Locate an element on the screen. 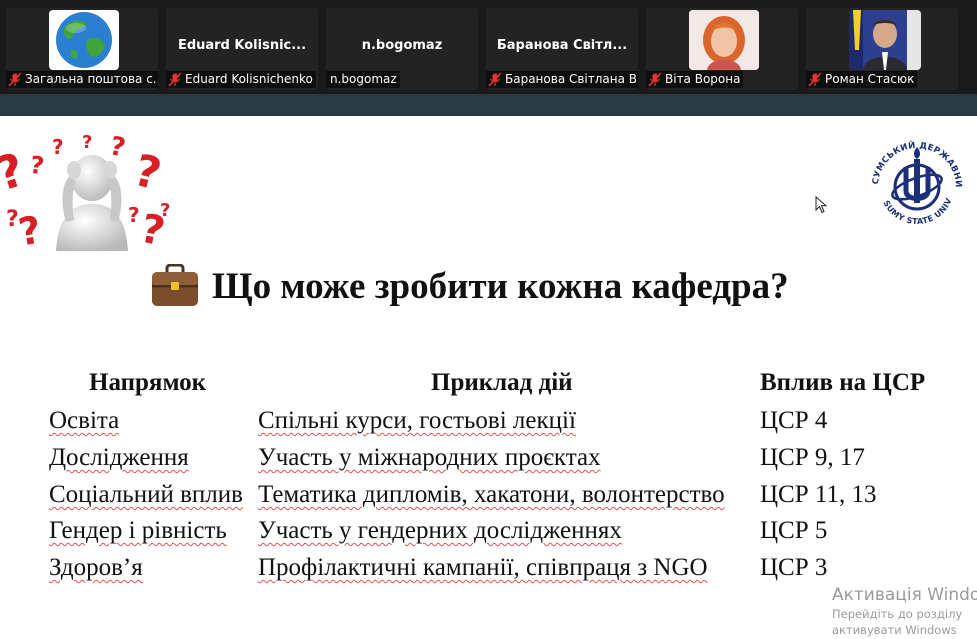  table-cell-sdg: ЦСР 5 is located at coordinates (794, 530).